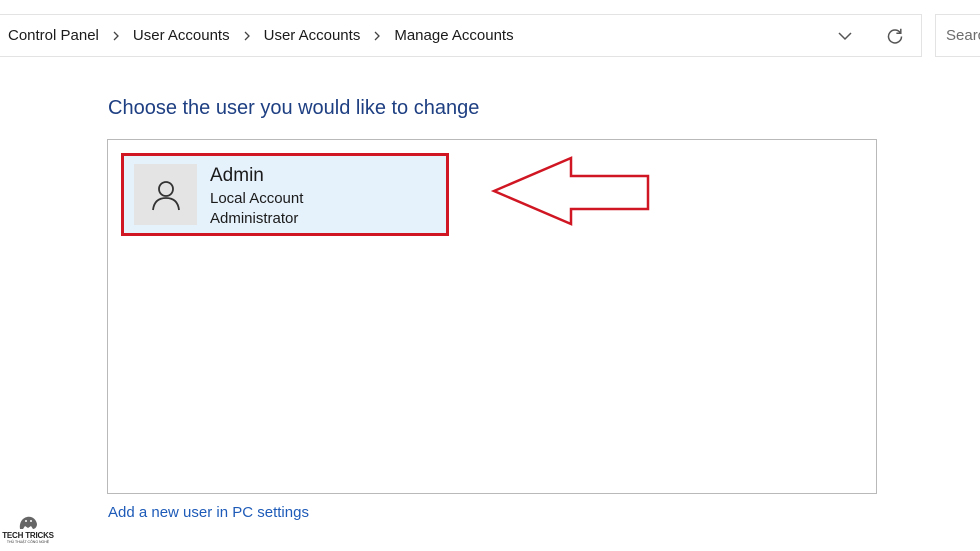  Describe the element at coordinates (181, 35) in the screenshot. I see `breadcrumb-item-user-accounts: User Accounts` at that location.